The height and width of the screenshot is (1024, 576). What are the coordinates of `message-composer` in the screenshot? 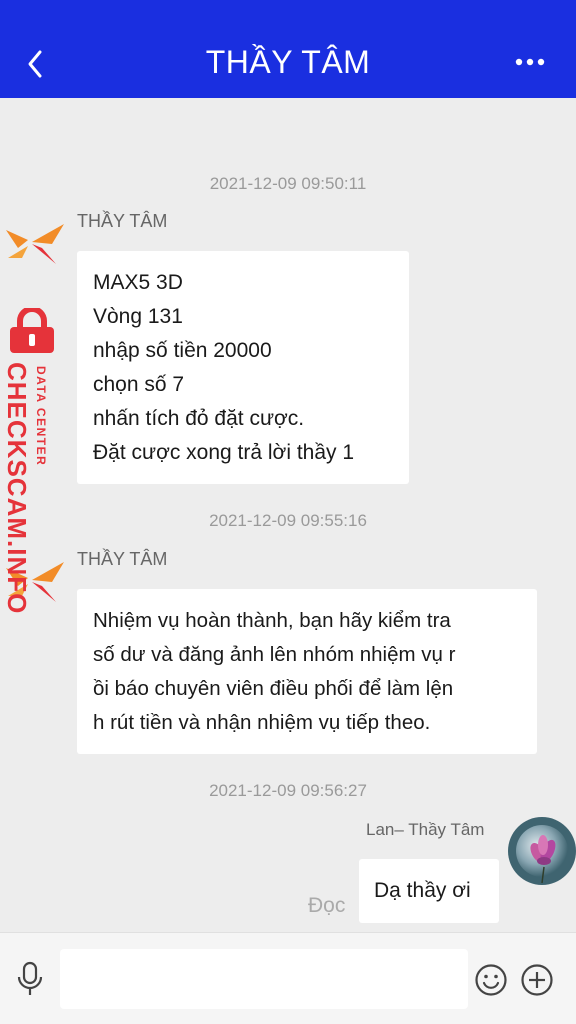 It's located at (288, 978).